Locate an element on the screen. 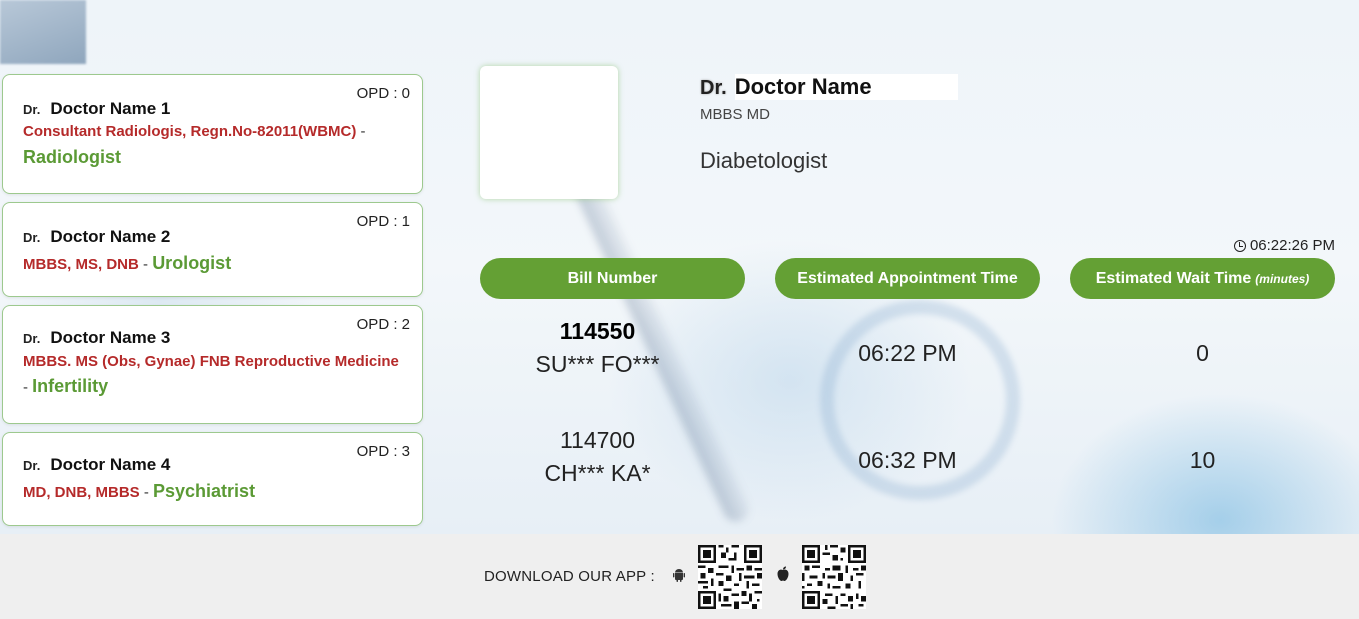 The width and height of the screenshot is (1359, 619). doctor-specialty: Radiologist is located at coordinates (72, 157).